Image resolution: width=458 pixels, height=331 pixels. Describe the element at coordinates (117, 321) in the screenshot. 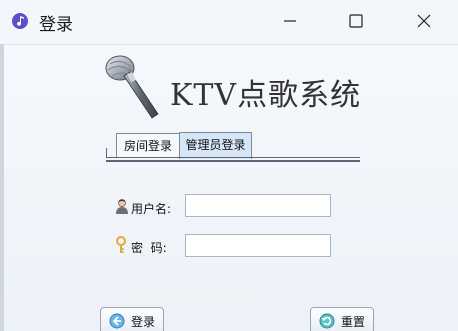

I see `login-arrow-icon` at that location.